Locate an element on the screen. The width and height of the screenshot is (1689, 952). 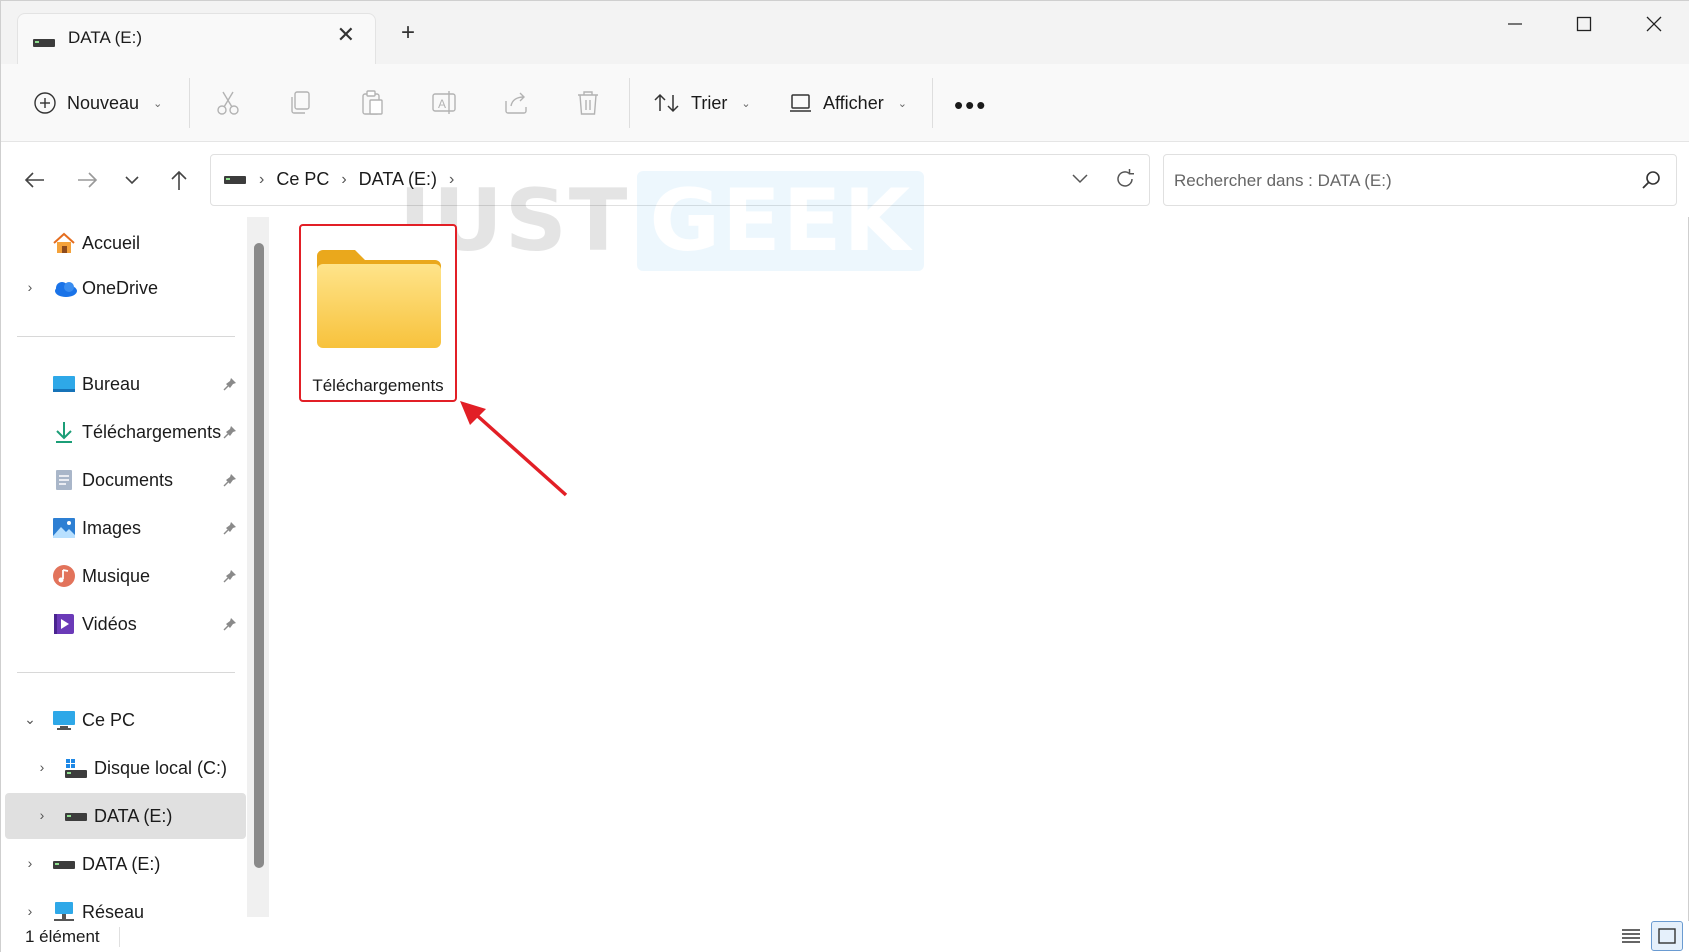
sidebar-item-documents: Documents is located at coordinates (125, 480).